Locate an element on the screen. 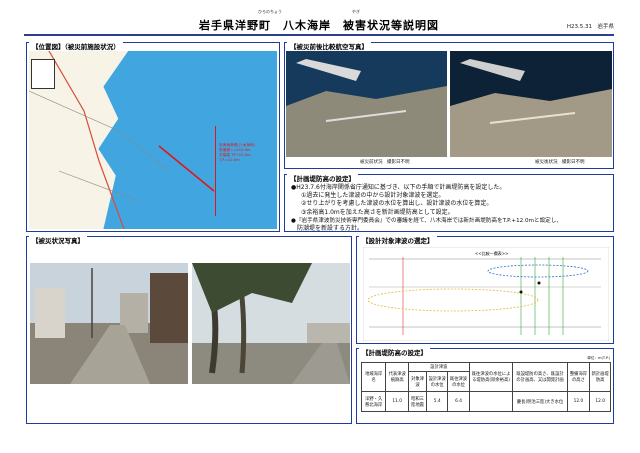 The width and height of the screenshot is (640, 453). marker-line is located at coordinates (215, 171).